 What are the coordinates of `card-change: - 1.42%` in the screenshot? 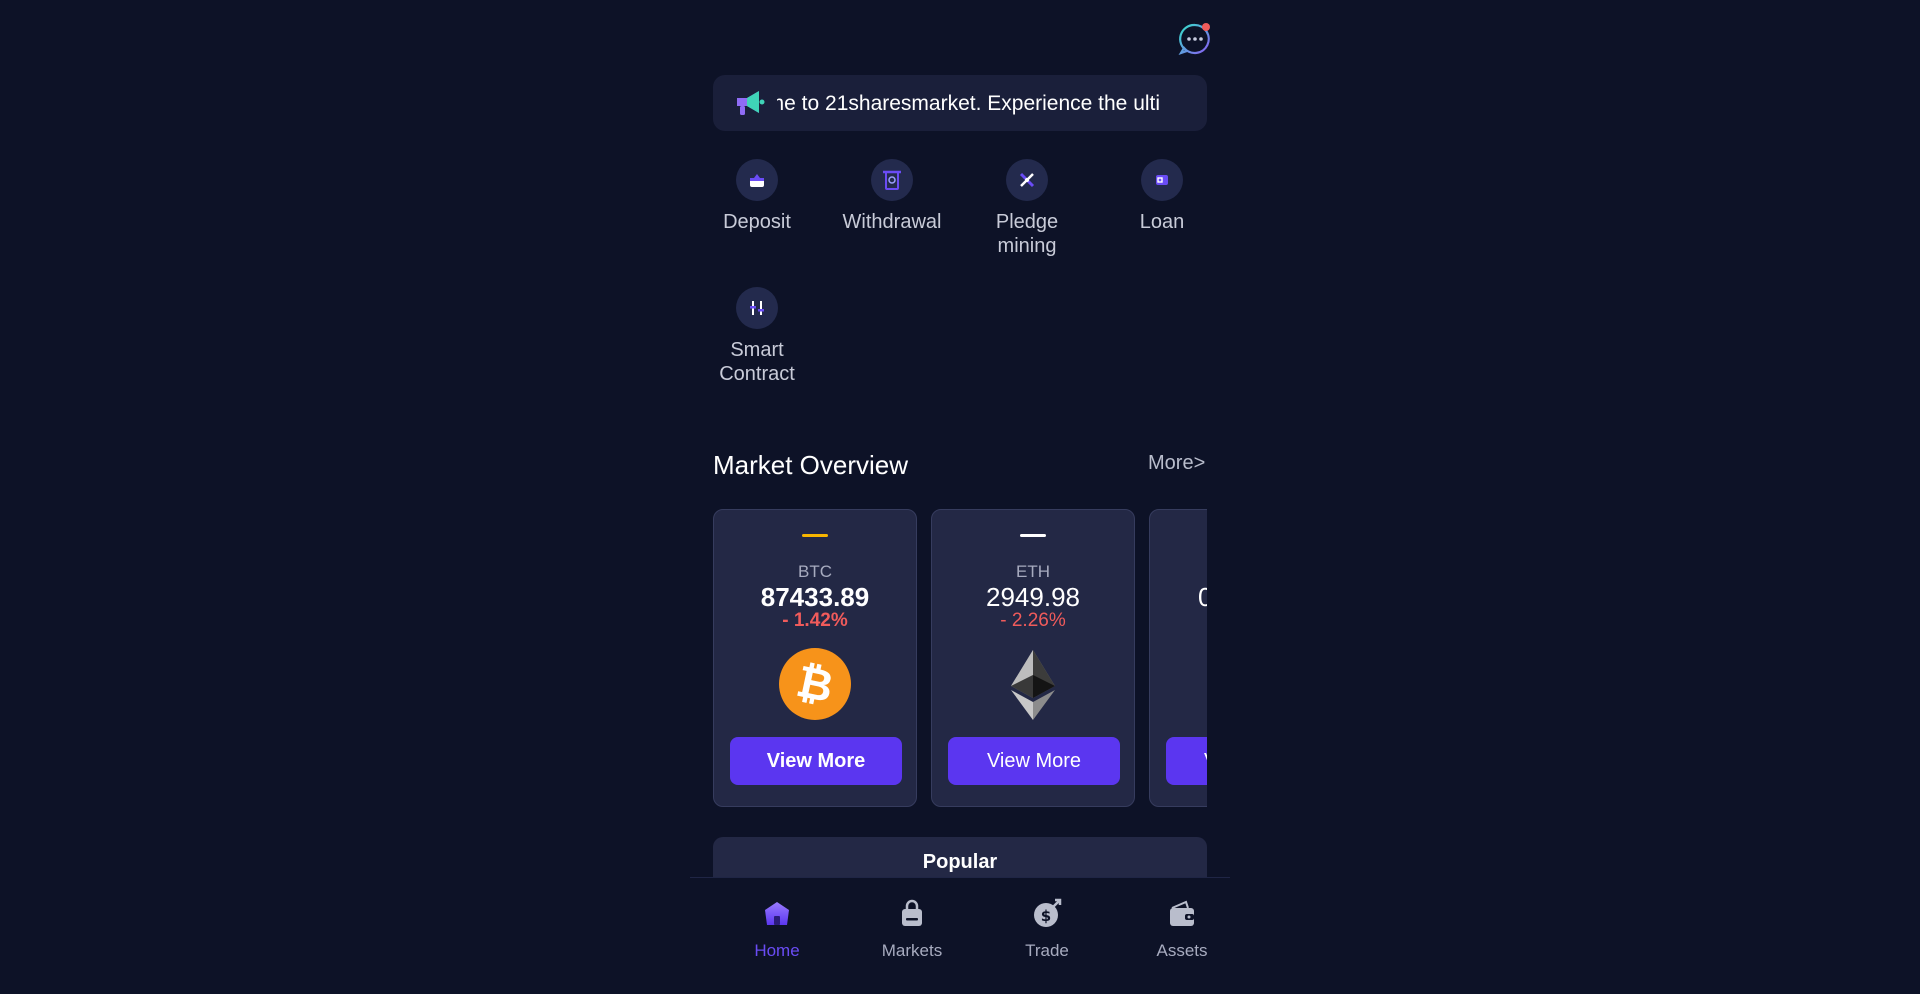 It's located at (815, 620).